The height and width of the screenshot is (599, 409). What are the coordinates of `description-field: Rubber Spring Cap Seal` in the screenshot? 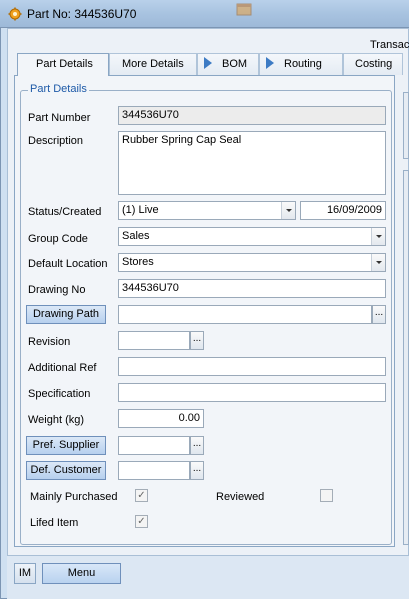 It's located at (252, 163).